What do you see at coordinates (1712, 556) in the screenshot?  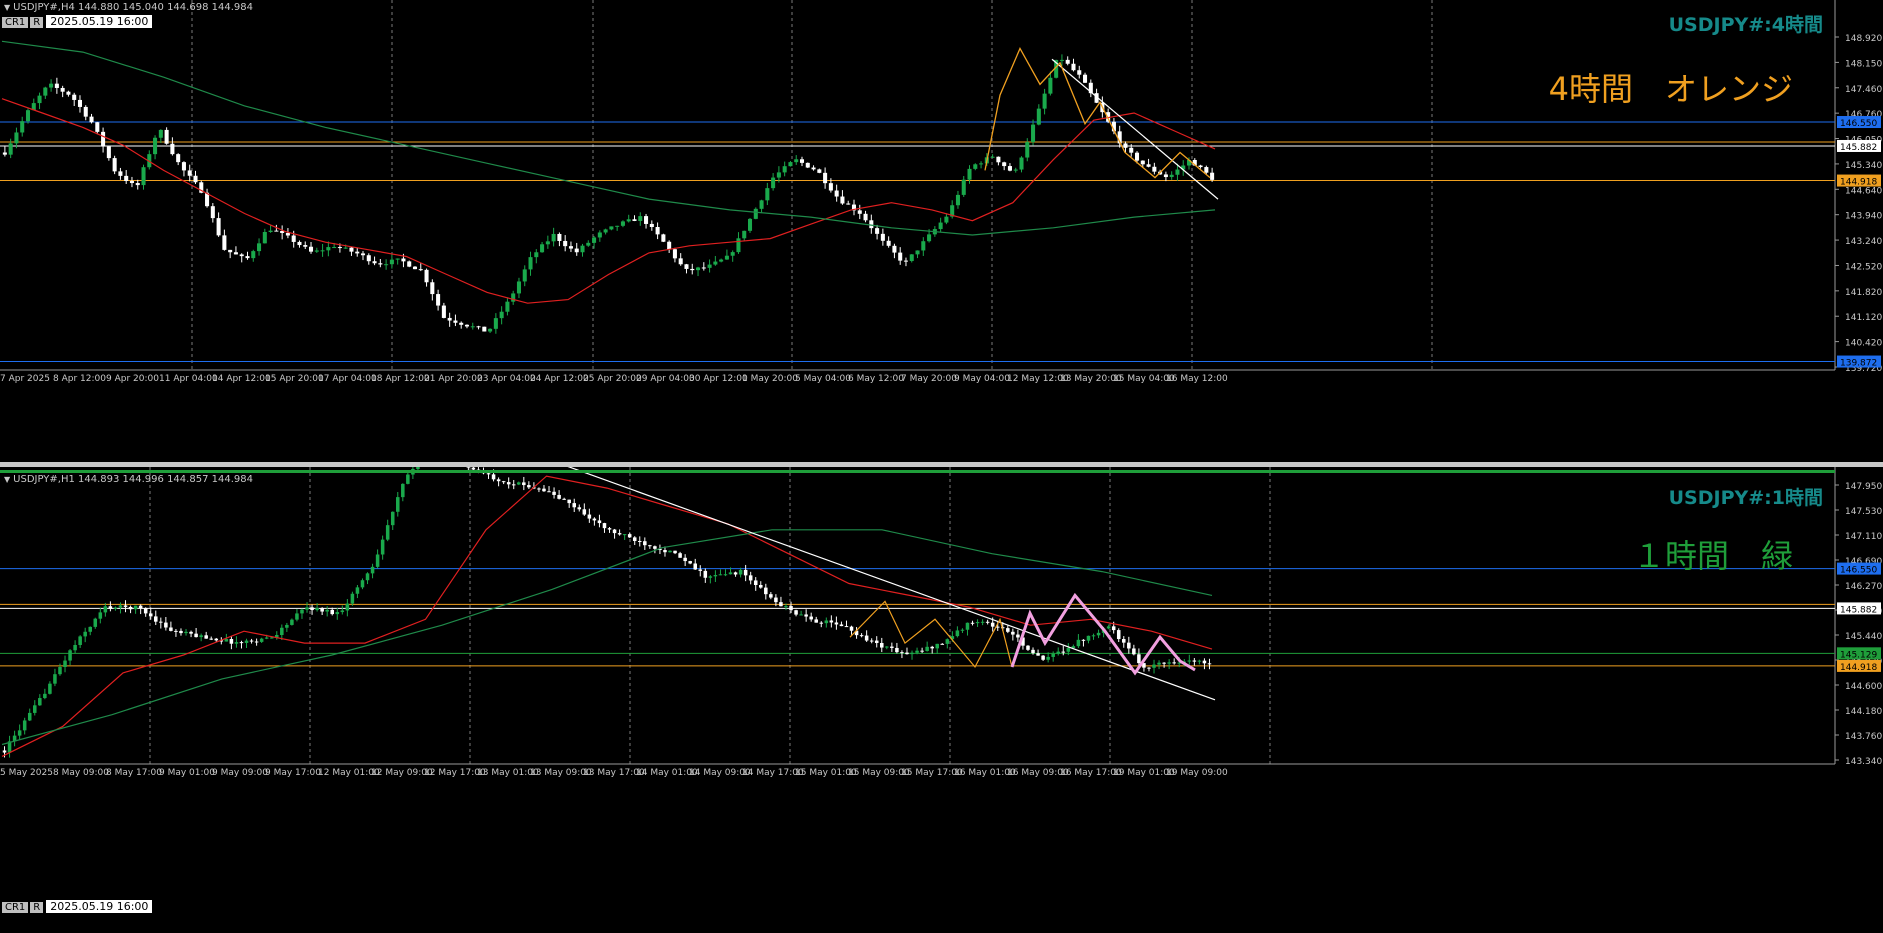 I see `h1-note: １時間 緑` at bounding box center [1712, 556].